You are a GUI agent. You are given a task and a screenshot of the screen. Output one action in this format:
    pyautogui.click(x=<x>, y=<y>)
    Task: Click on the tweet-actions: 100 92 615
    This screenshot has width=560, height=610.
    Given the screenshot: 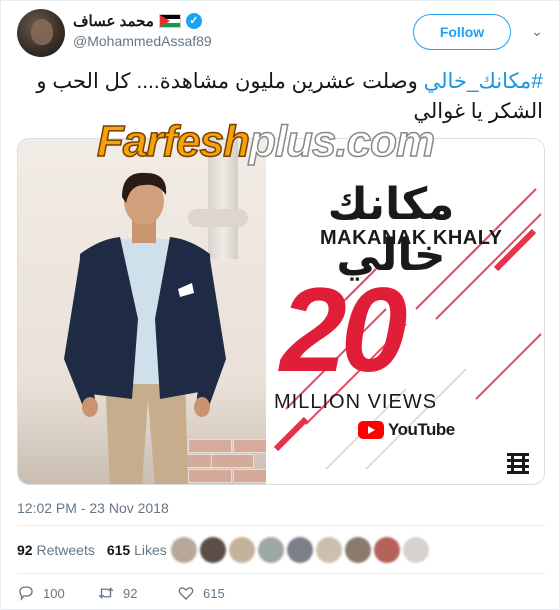 What is the action you would take?
    pyautogui.click(x=137, y=593)
    